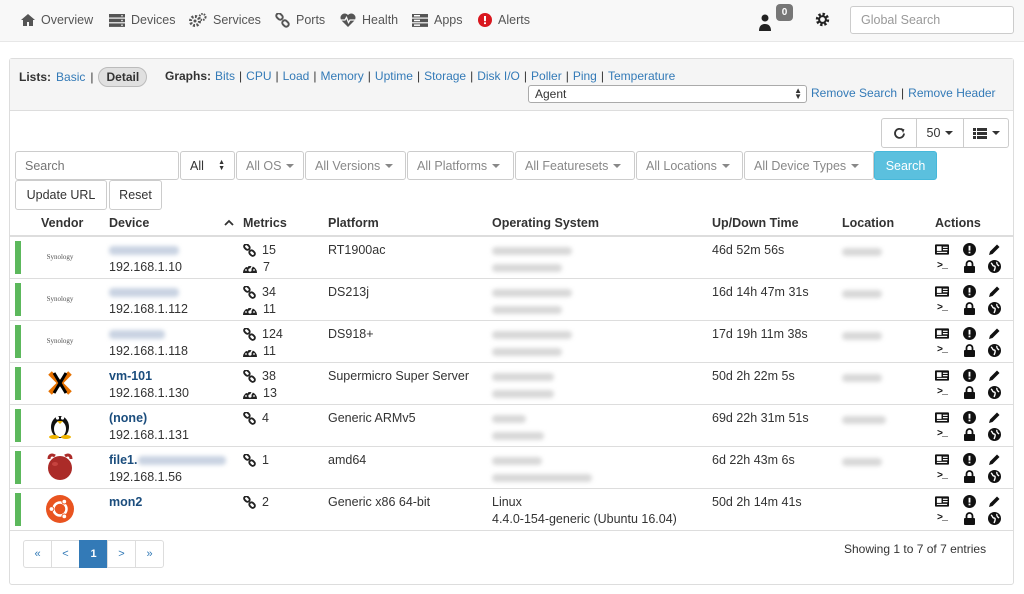  Describe the element at coordinates (135, 195) in the screenshot. I see `reset-button: Reset` at that location.